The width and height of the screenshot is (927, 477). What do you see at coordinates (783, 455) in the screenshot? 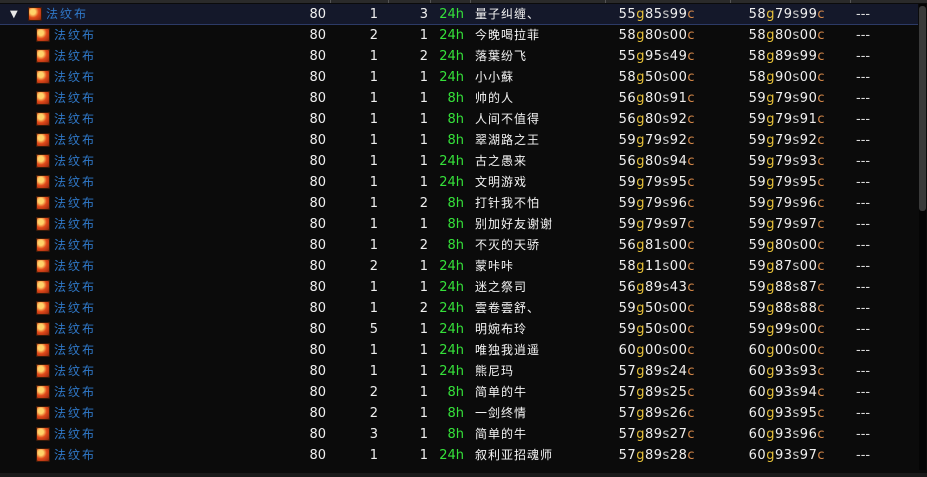
I see `buyout-silver: 93` at bounding box center [783, 455].